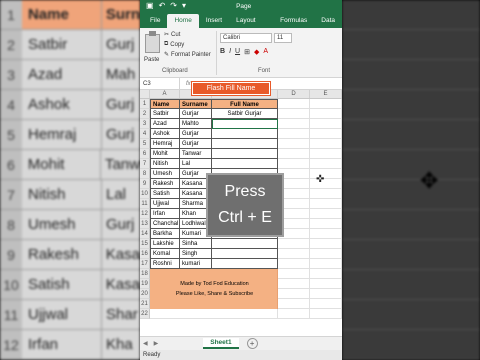 The height and width of the screenshot is (360, 480). What do you see at coordinates (214, 284) in the screenshot?
I see `footer-credit: Made by Tod Fod Education` at bounding box center [214, 284].